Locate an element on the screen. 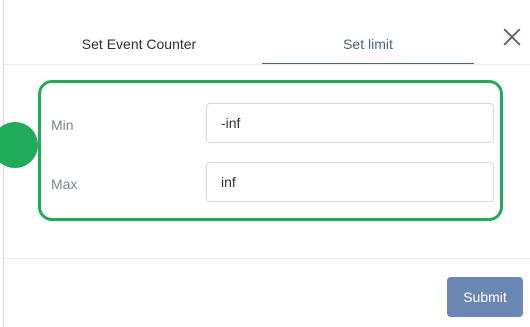 The width and height of the screenshot is (530, 327). annotation-marker is located at coordinates (19, 145).